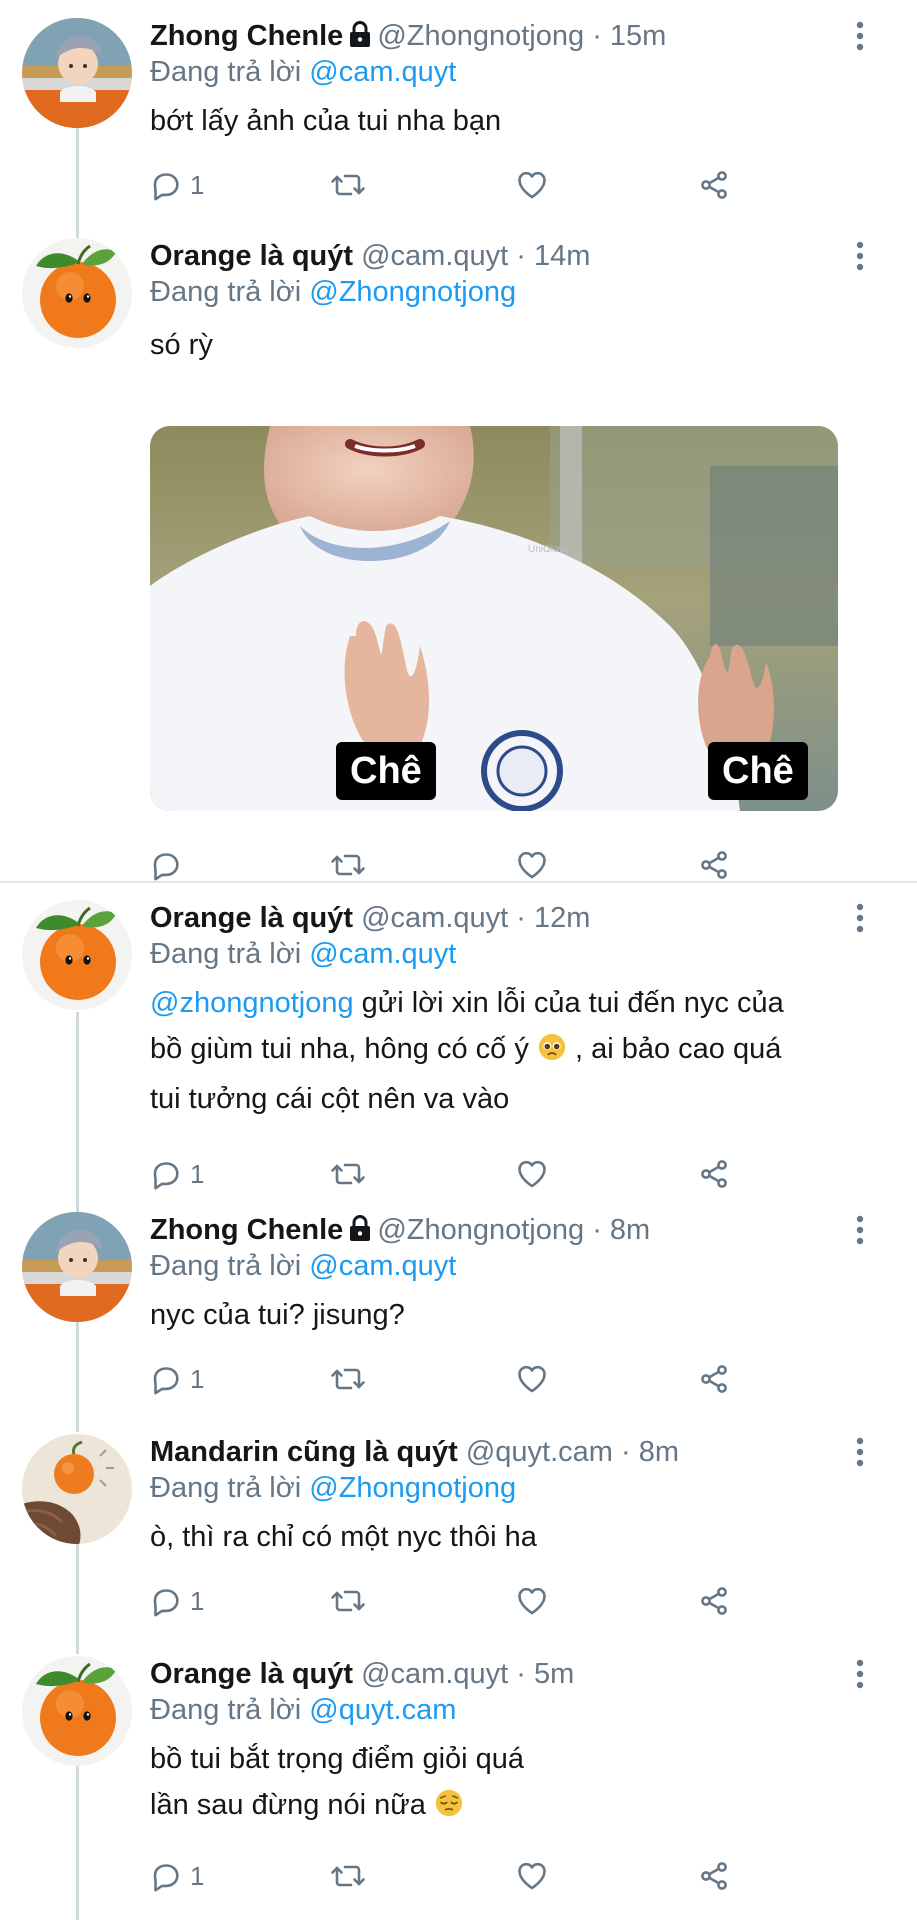 The image size is (917, 1920). Describe the element at coordinates (510, 1807) in the screenshot. I see `tweet-text-line: lần sau đừng nói nữa` at that location.